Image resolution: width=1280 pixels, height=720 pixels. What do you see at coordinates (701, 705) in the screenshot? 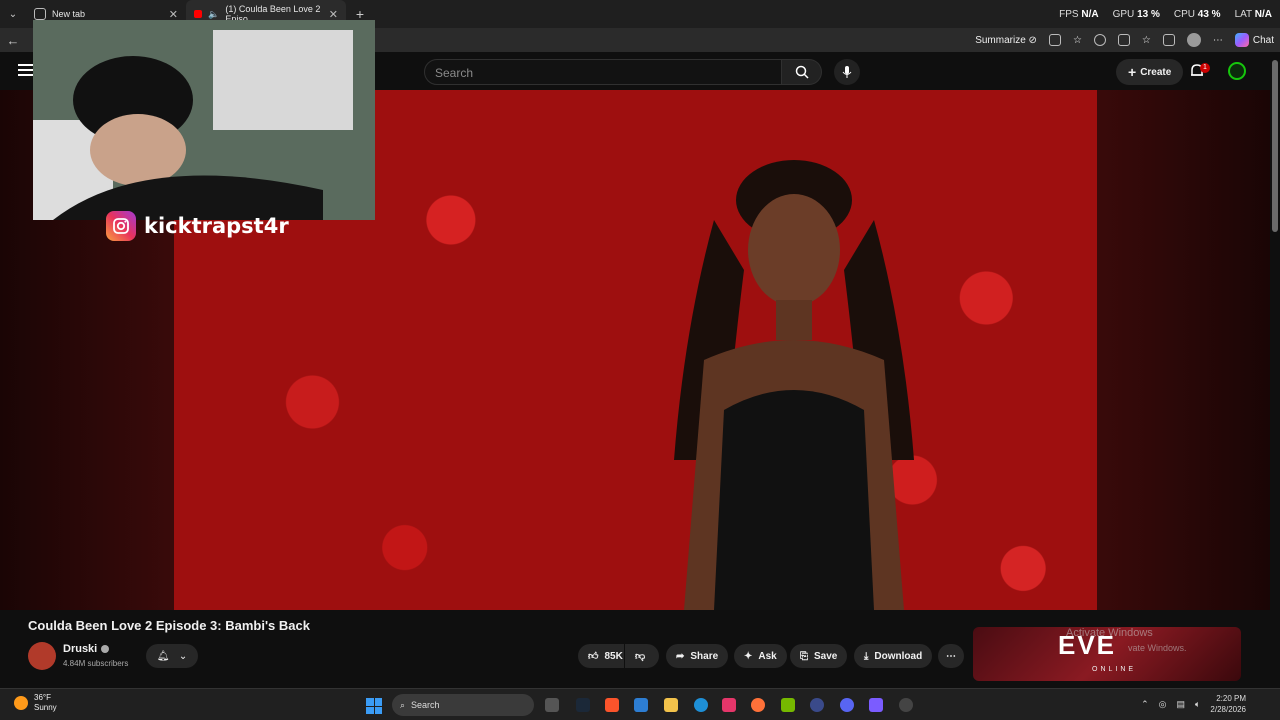
I see `edge-icon` at bounding box center [701, 705].